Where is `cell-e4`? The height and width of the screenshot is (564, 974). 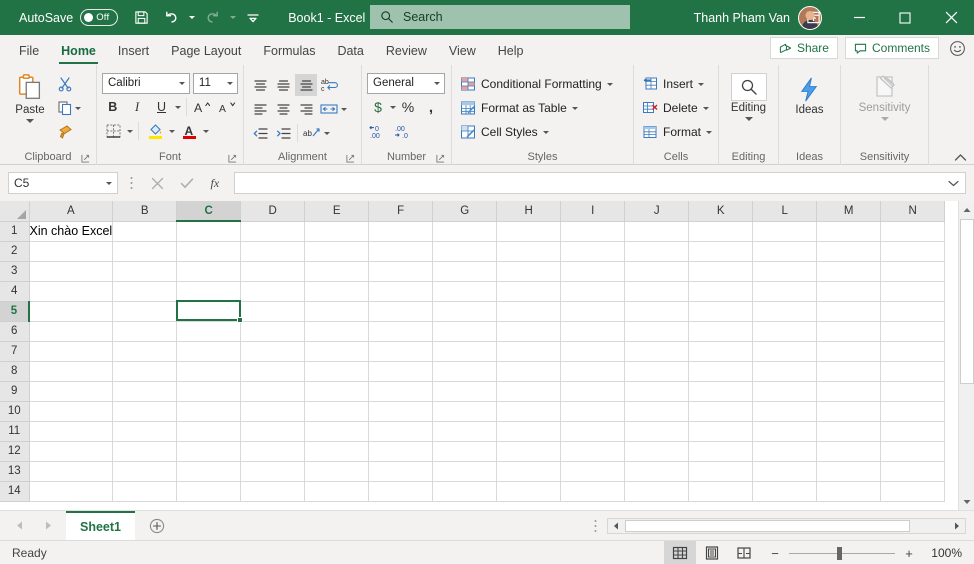 cell-e4 is located at coordinates (337, 291).